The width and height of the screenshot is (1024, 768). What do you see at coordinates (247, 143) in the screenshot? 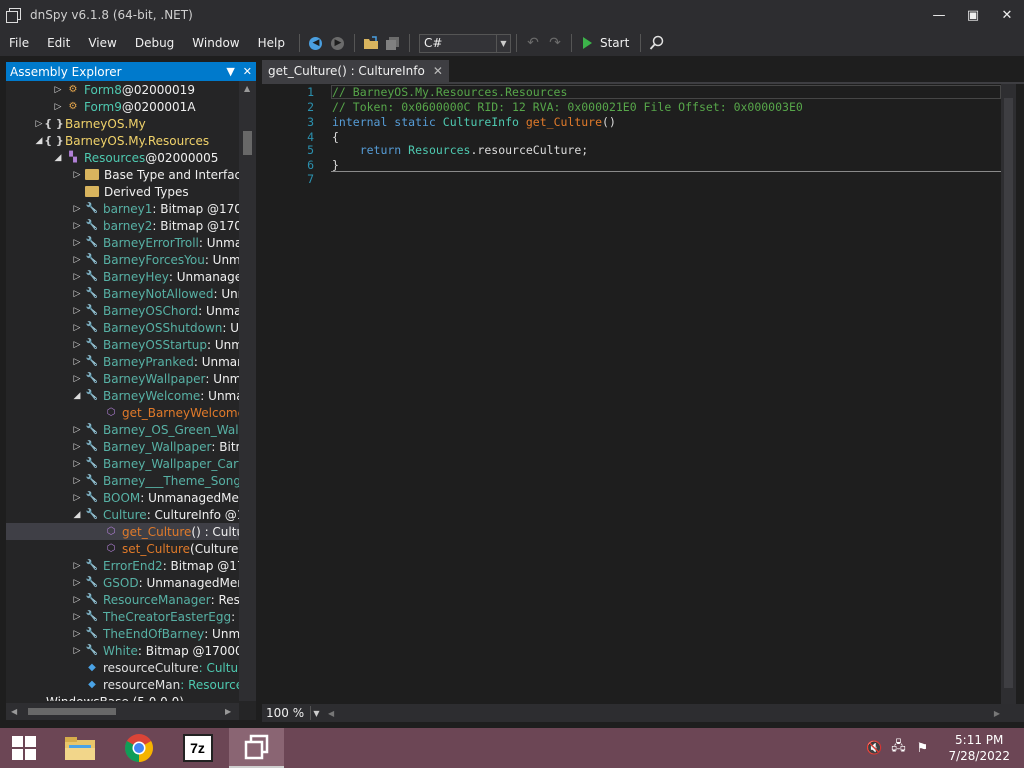
I see `tree-vscroll-thumb` at bounding box center [247, 143].